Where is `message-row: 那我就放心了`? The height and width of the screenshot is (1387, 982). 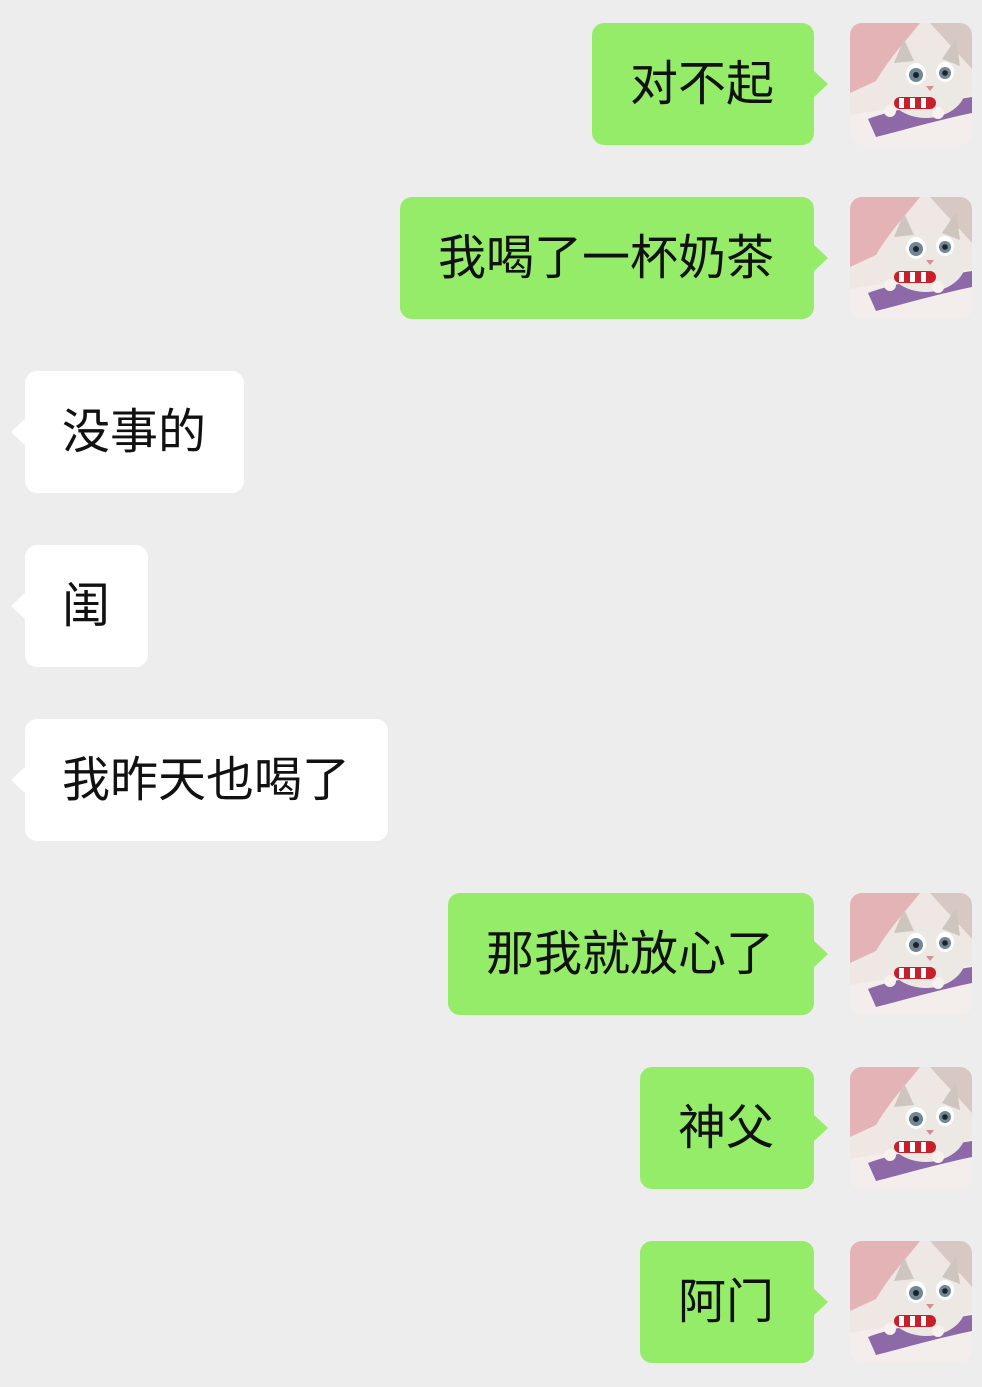 message-row: 那我就放心了 is located at coordinates (491, 954).